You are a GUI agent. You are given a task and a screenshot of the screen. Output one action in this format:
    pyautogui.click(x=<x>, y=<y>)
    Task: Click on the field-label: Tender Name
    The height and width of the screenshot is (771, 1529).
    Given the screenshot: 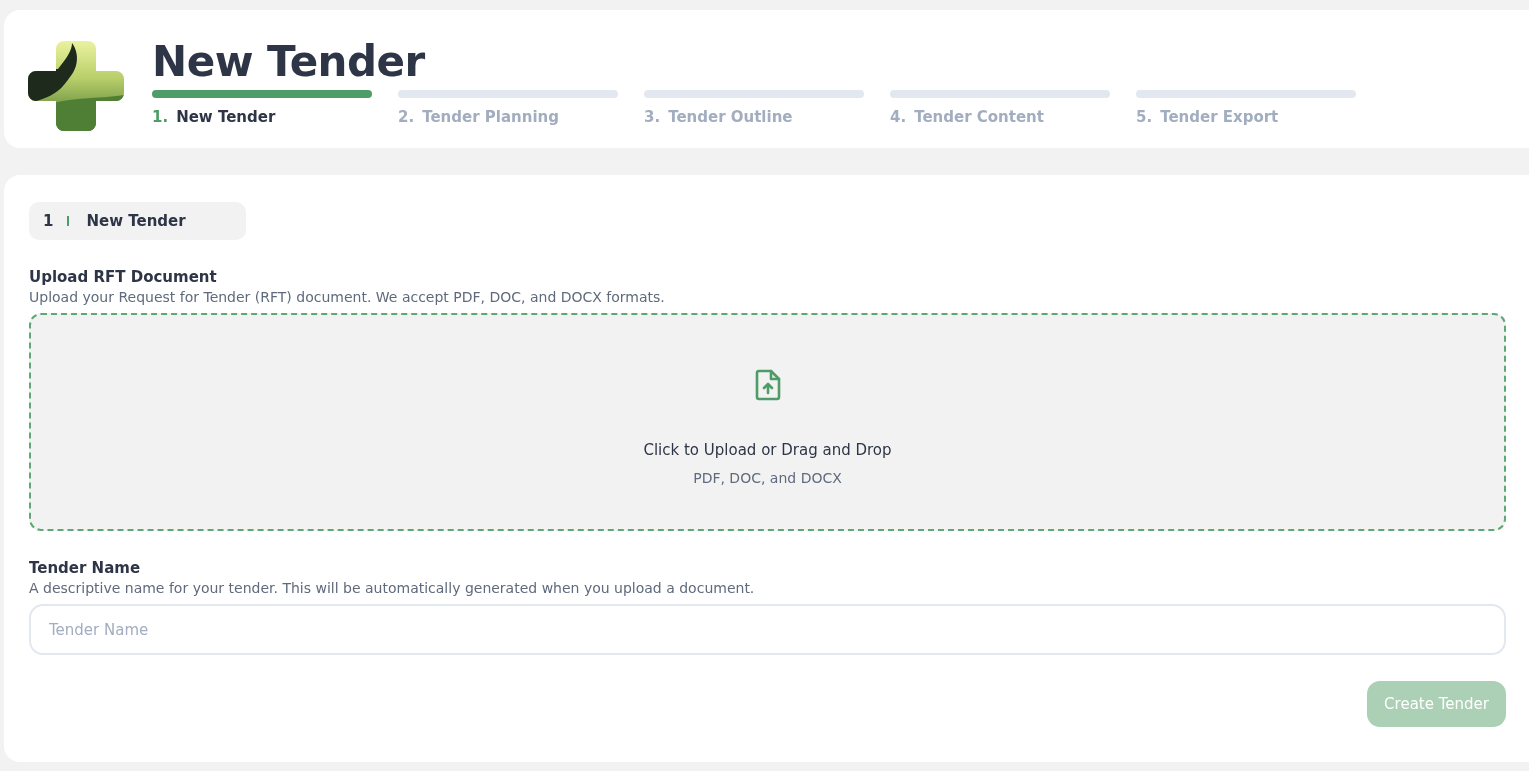 What is the action you would take?
    pyautogui.click(x=85, y=568)
    